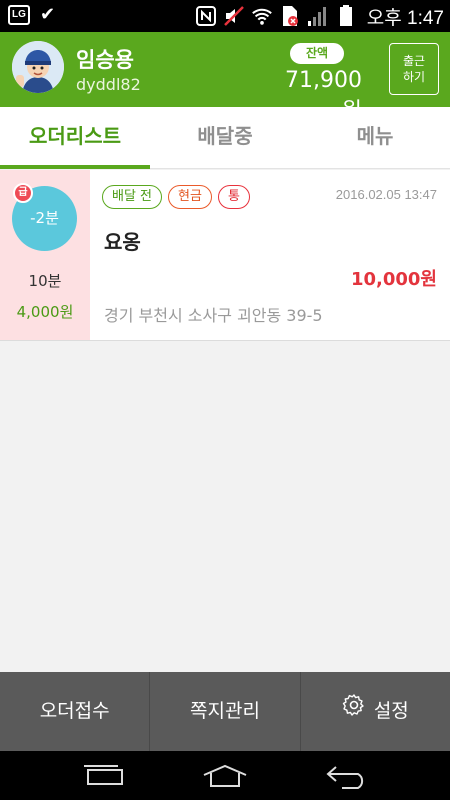  Describe the element at coordinates (262, 16) in the screenshot. I see `wifi-icon` at that location.